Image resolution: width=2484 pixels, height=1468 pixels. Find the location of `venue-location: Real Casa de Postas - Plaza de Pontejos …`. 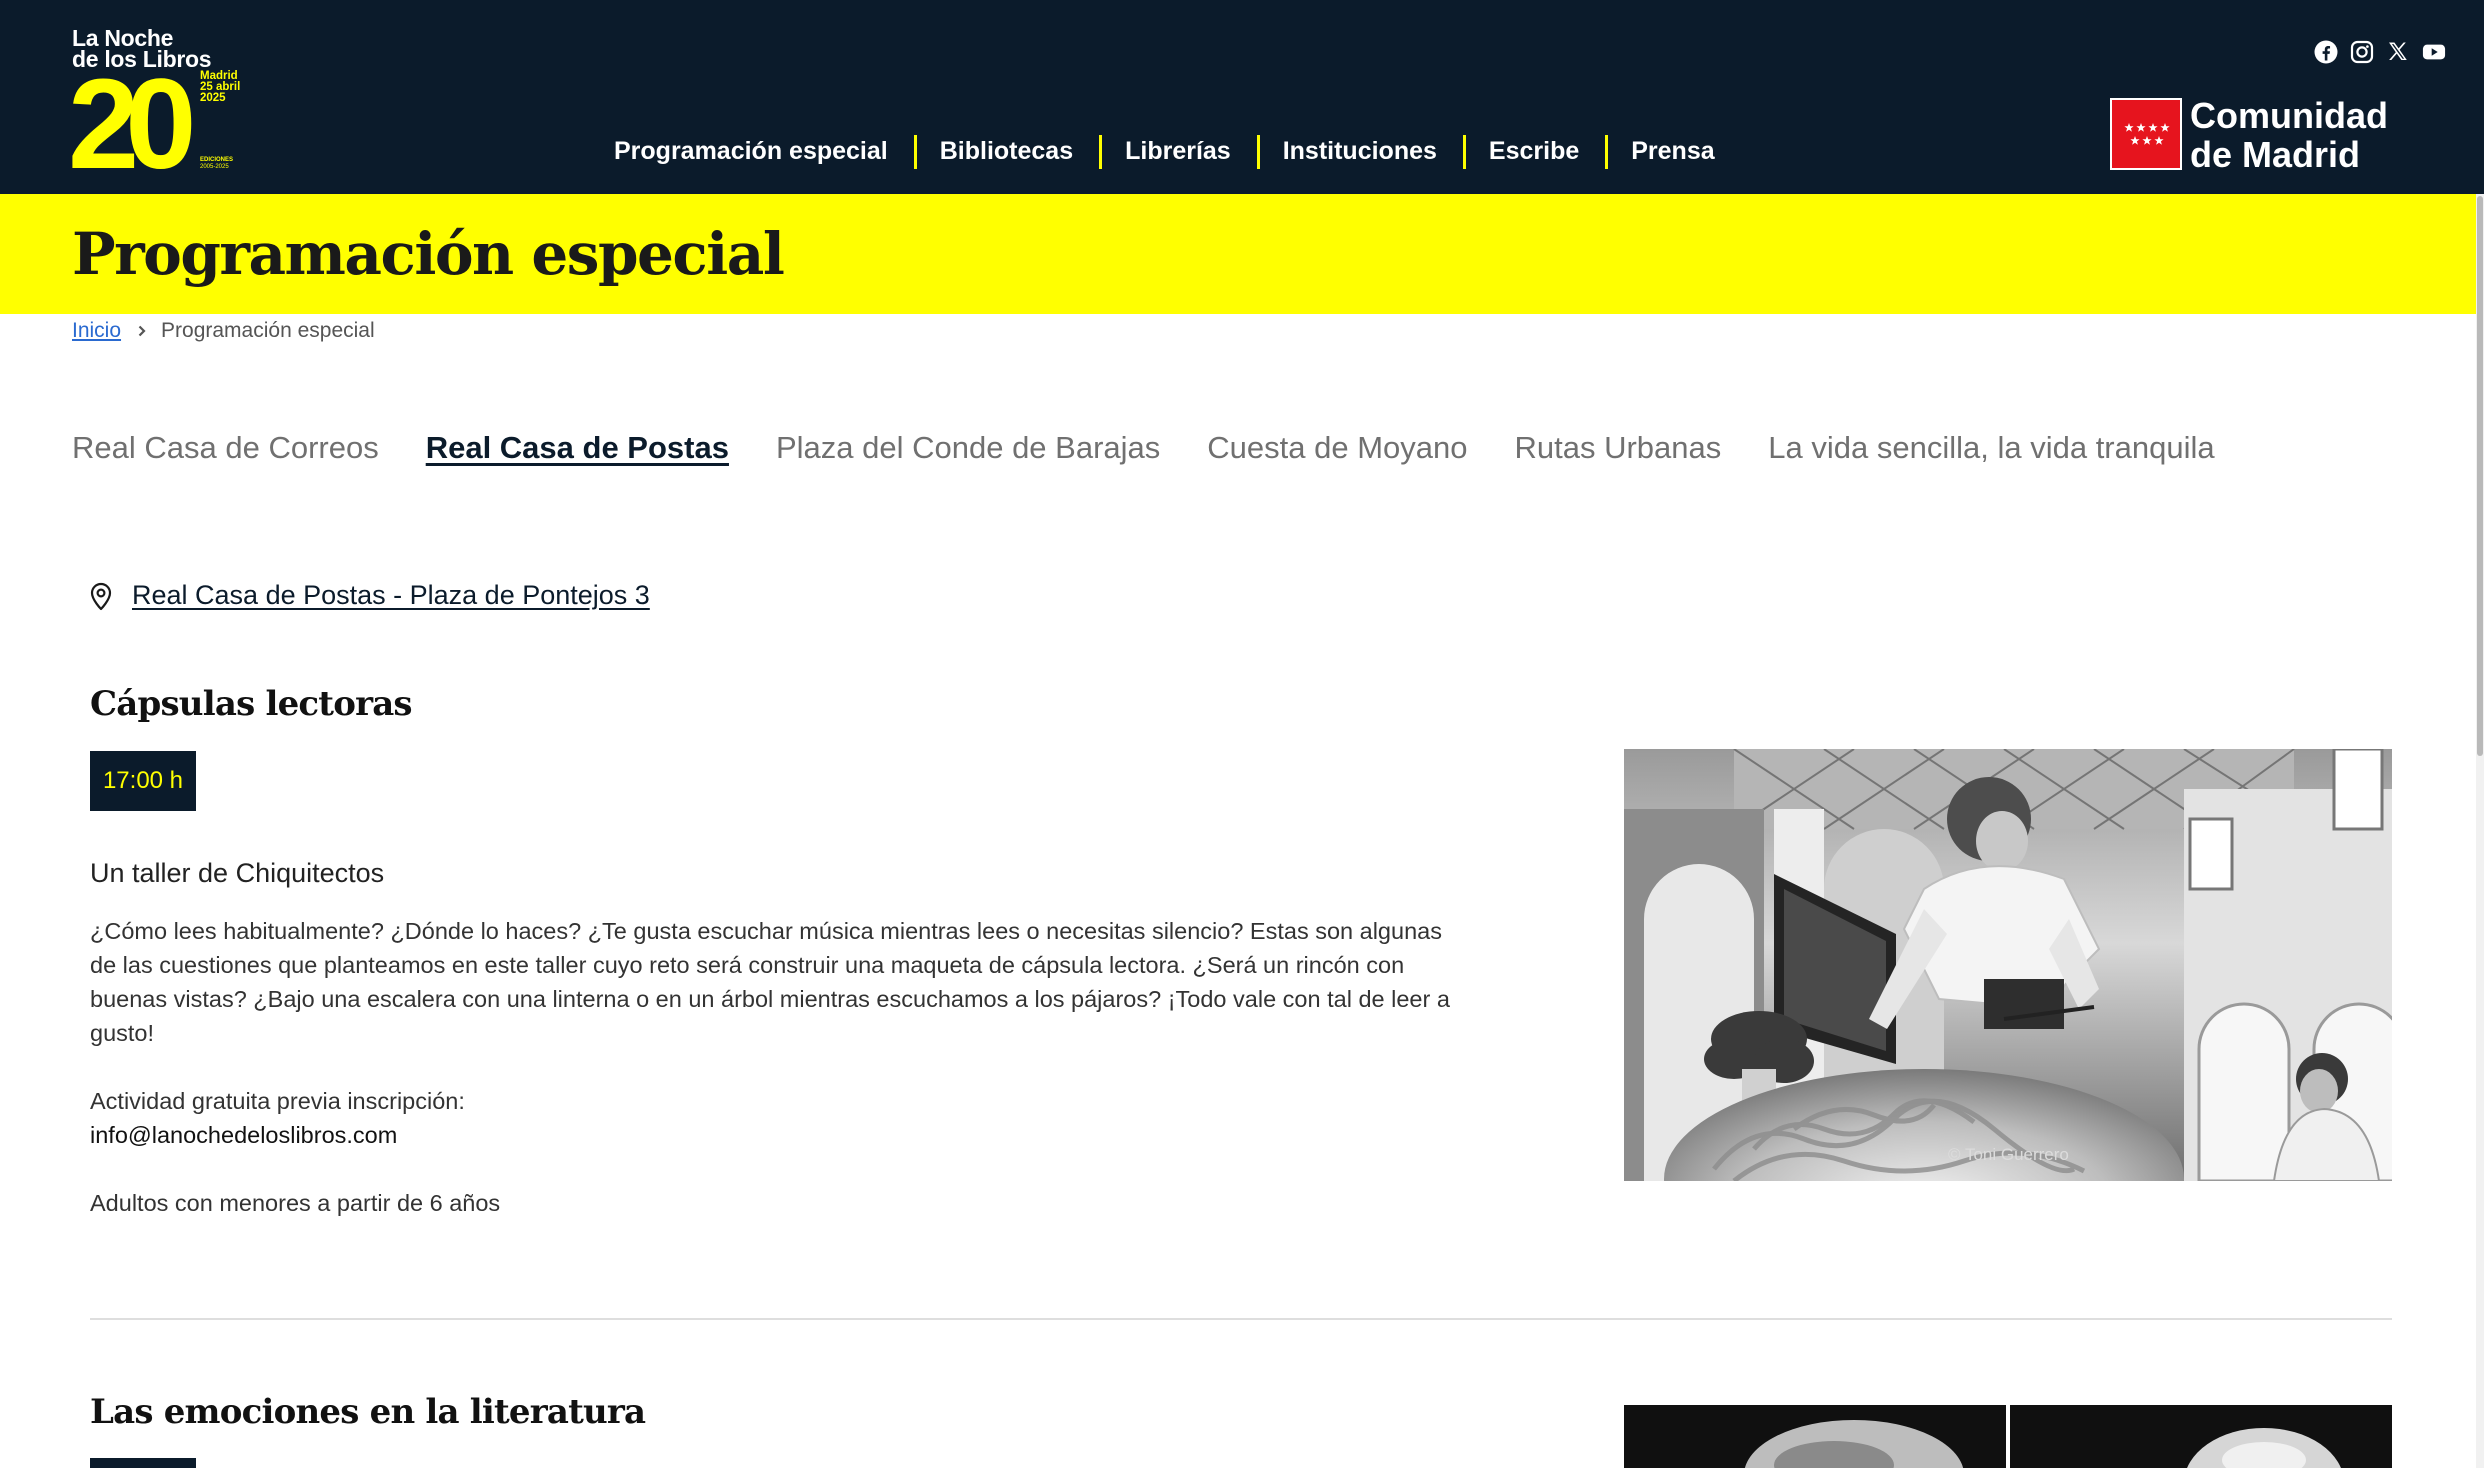

venue-location: Real Casa de Postas - Plaza de Pontejos … is located at coordinates (369, 595).